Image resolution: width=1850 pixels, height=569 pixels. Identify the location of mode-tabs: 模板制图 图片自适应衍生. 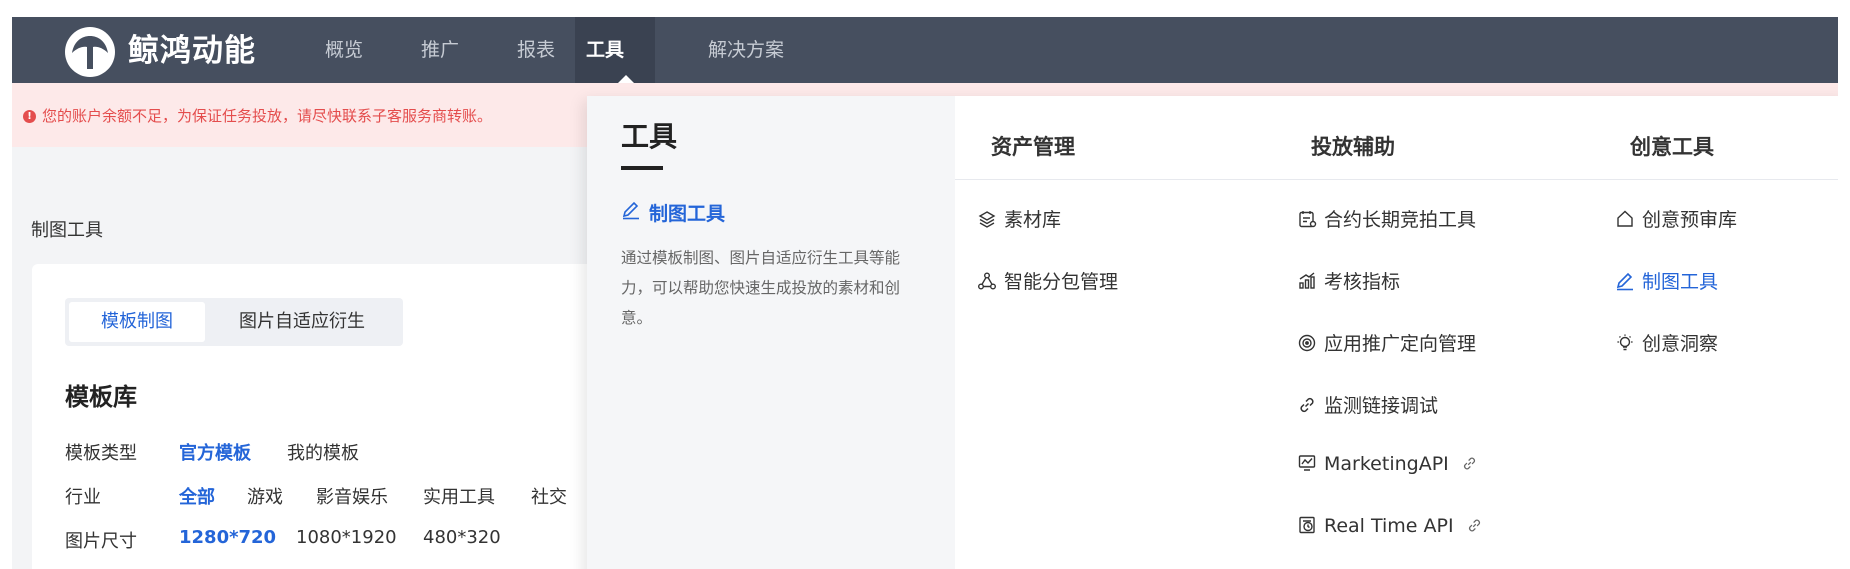
(234, 322).